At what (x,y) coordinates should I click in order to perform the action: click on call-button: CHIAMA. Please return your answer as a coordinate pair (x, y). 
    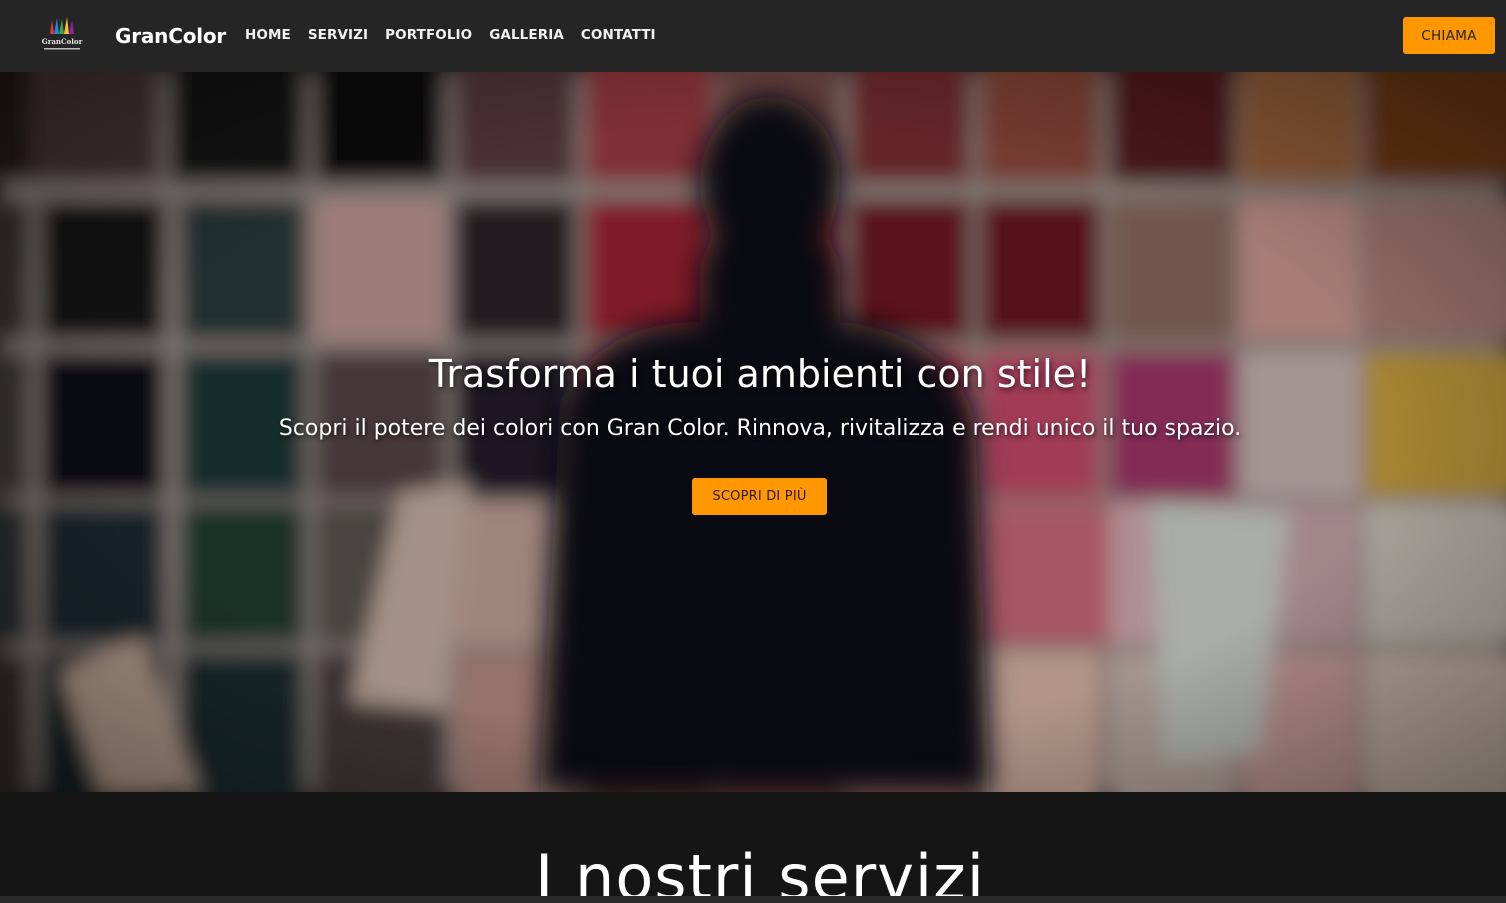
    Looking at the image, I should click on (1449, 35).